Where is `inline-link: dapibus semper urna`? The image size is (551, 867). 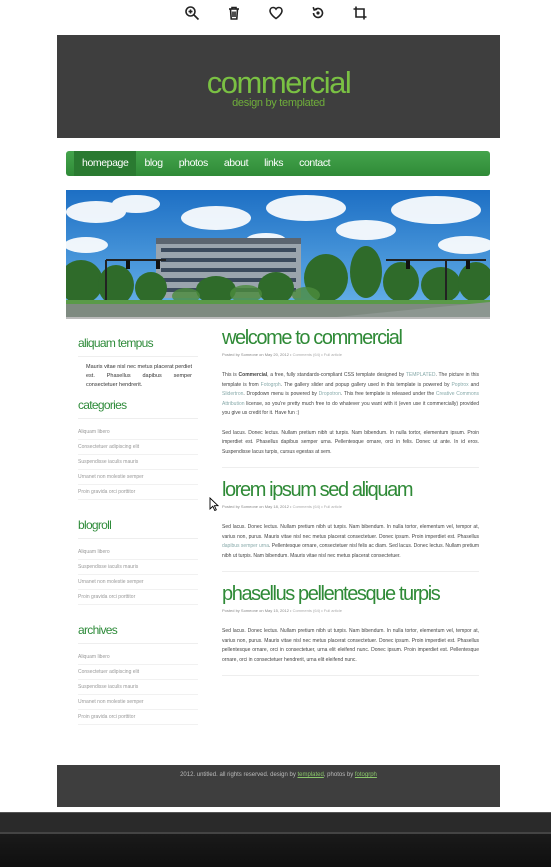
inline-link: dapibus semper urna is located at coordinates (245, 546).